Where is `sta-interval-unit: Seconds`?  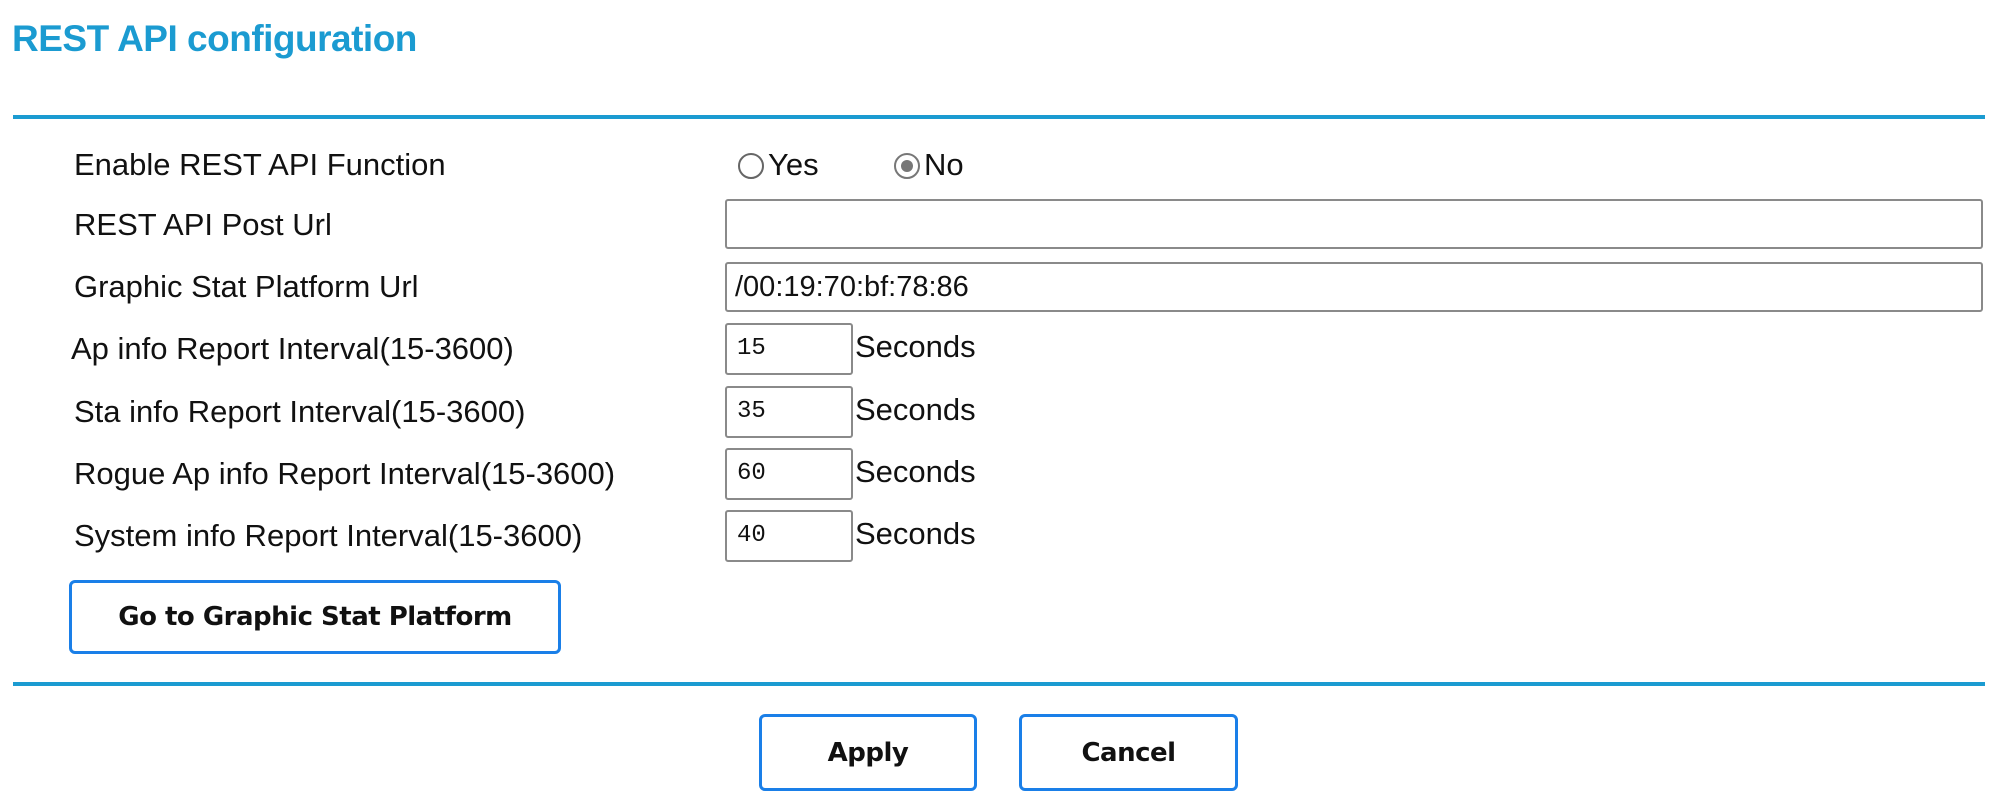
sta-interval-unit: Seconds is located at coordinates (915, 409).